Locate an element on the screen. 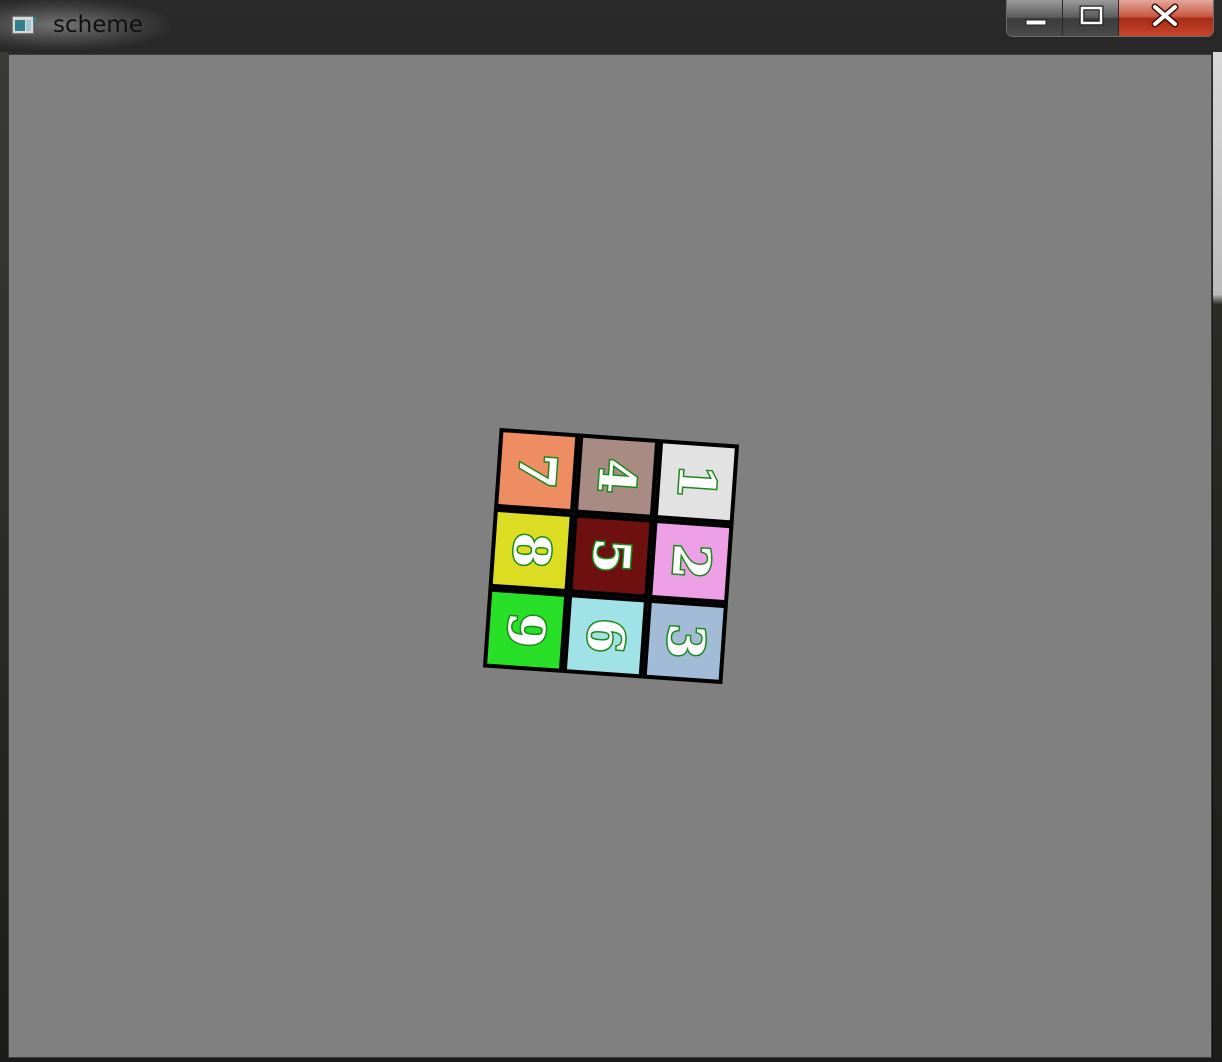 Image resolution: width=1222 pixels, height=1062 pixels. puzzle-grid: 7 4 1 8 5 2 9 6 3 is located at coordinates (611, 556).